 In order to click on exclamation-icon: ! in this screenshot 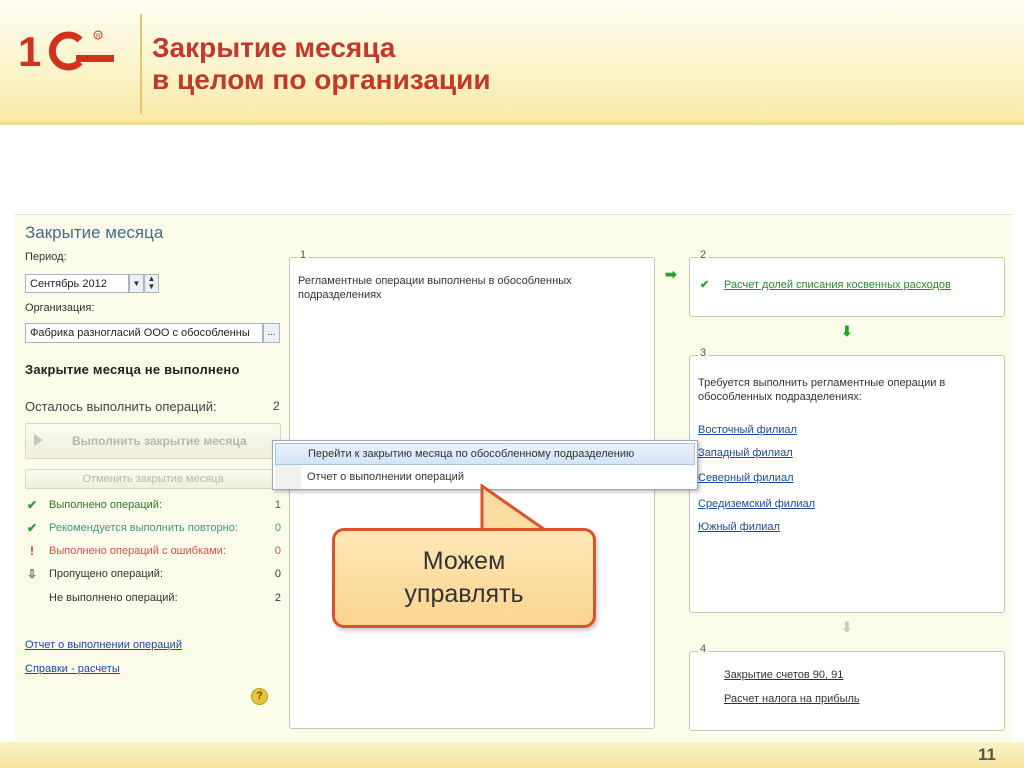, I will do `click(32, 551)`.